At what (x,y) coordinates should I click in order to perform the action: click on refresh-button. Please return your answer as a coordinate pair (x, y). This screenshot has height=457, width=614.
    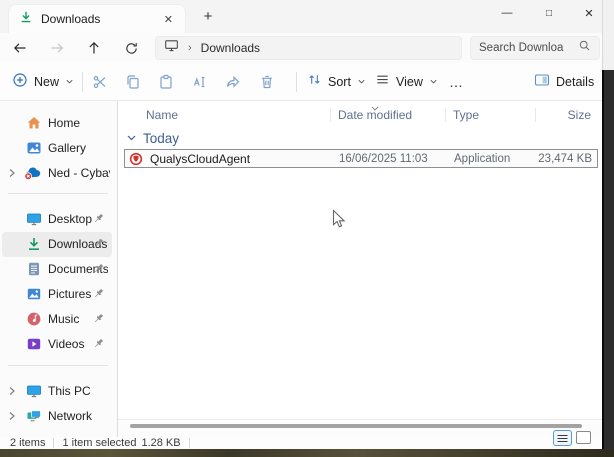
    Looking at the image, I should click on (131, 48).